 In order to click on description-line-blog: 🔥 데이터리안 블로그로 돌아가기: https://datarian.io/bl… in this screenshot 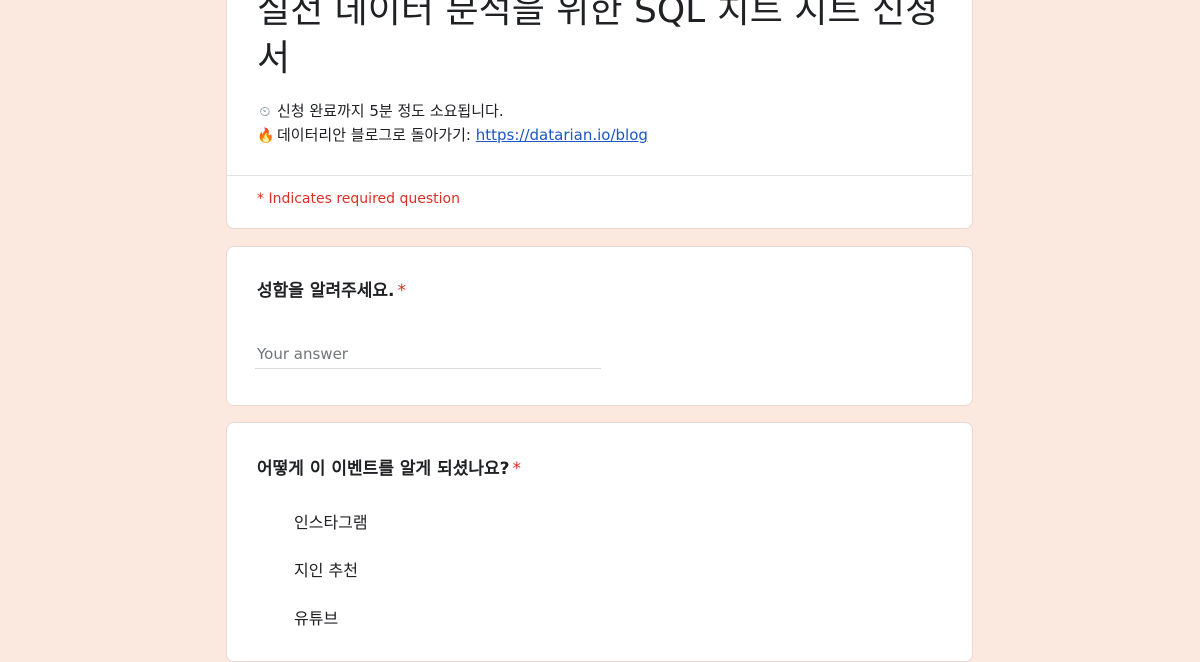, I will do `click(452, 136)`.